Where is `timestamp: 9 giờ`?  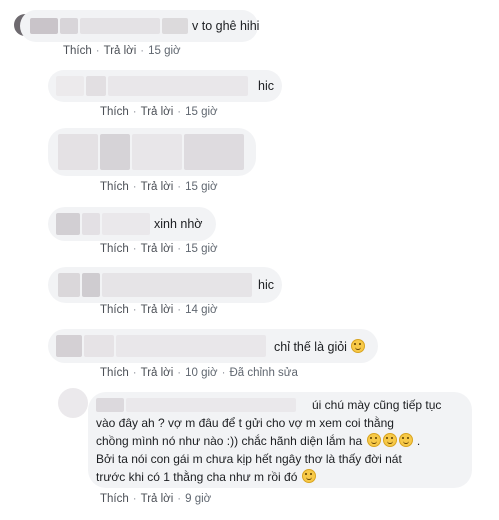
timestamp: 9 giờ is located at coordinates (198, 499).